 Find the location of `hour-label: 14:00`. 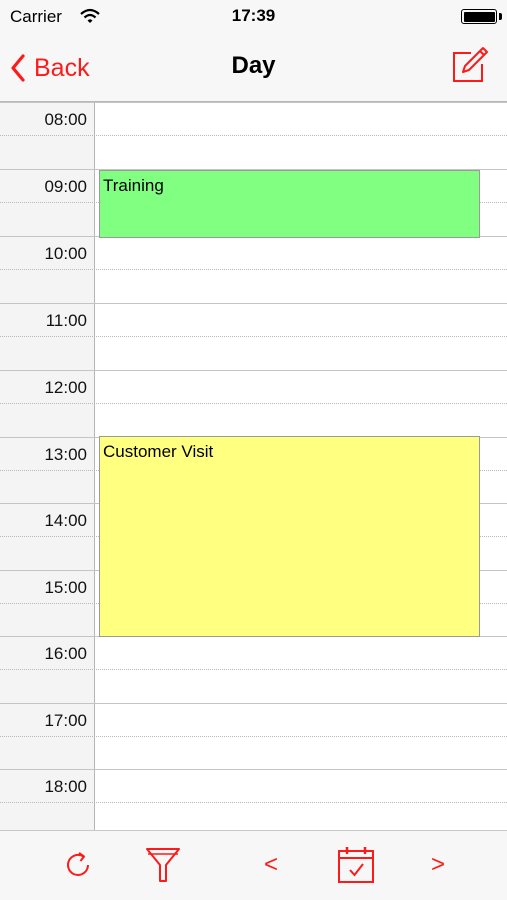

hour-label: 14:00 is located at coordinates (65, 520).